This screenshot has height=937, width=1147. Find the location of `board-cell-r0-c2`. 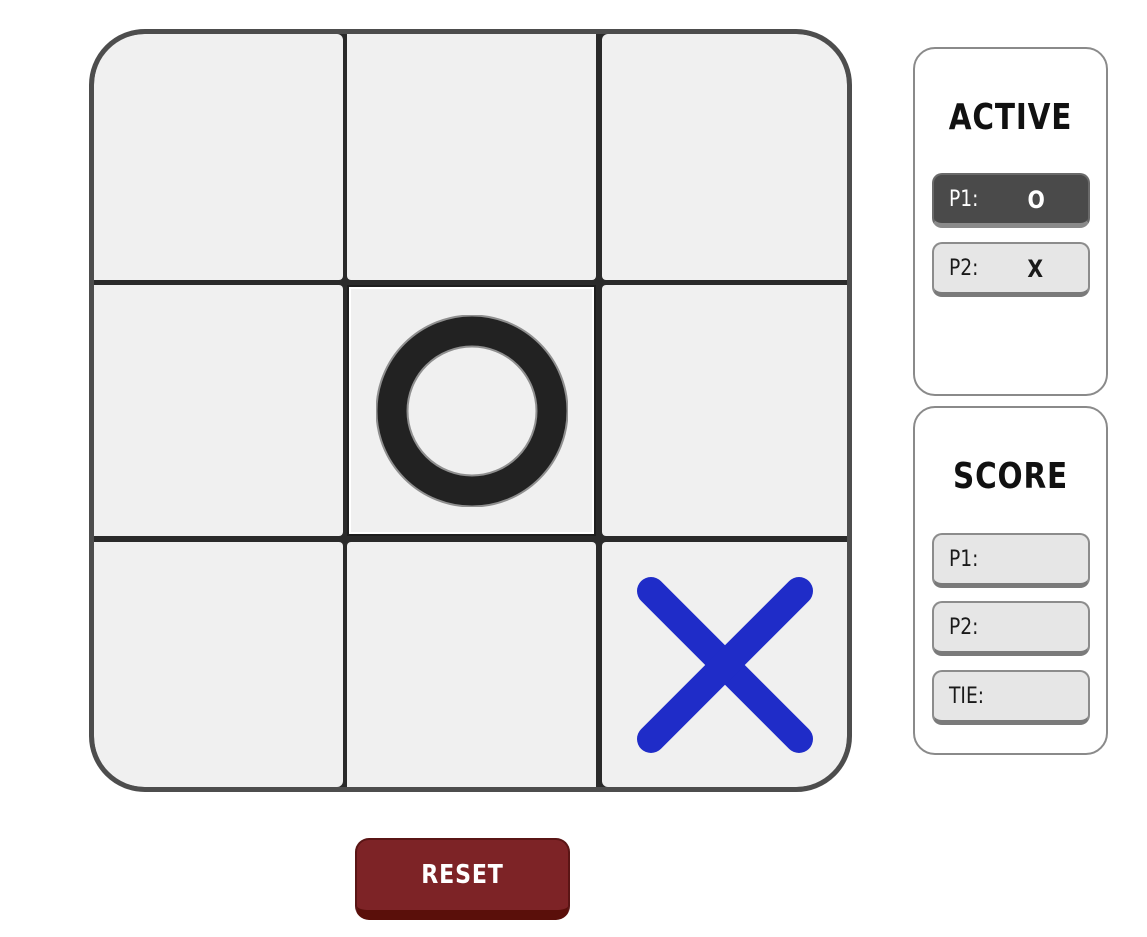

board-cell-r0-c2 is located at coordinates (724, 157).